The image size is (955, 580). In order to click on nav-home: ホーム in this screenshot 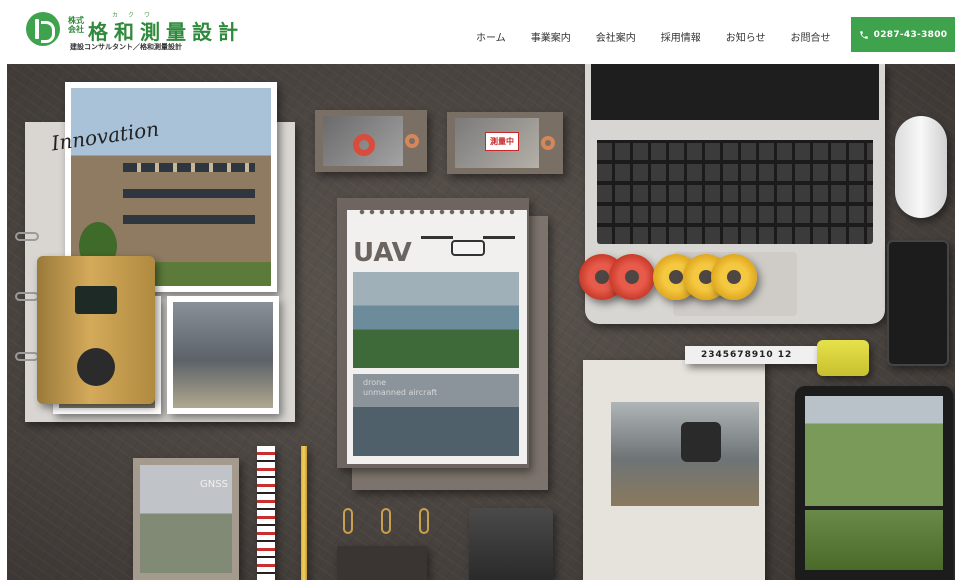, I will do `click(491, 36)`.